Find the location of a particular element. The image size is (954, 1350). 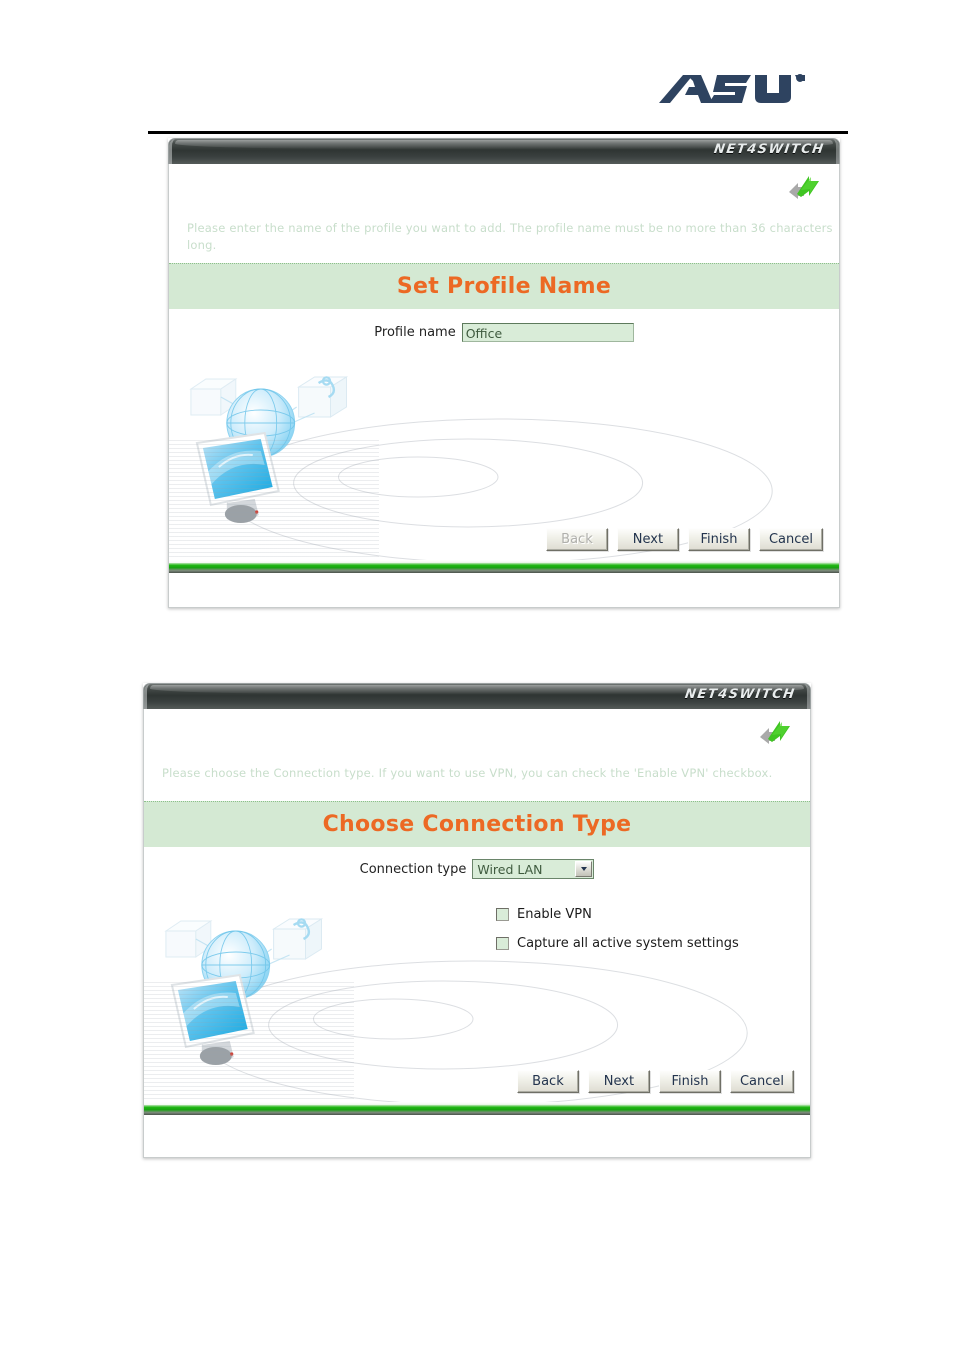

profile-name-input: Office is located at coordinates (547, 333).